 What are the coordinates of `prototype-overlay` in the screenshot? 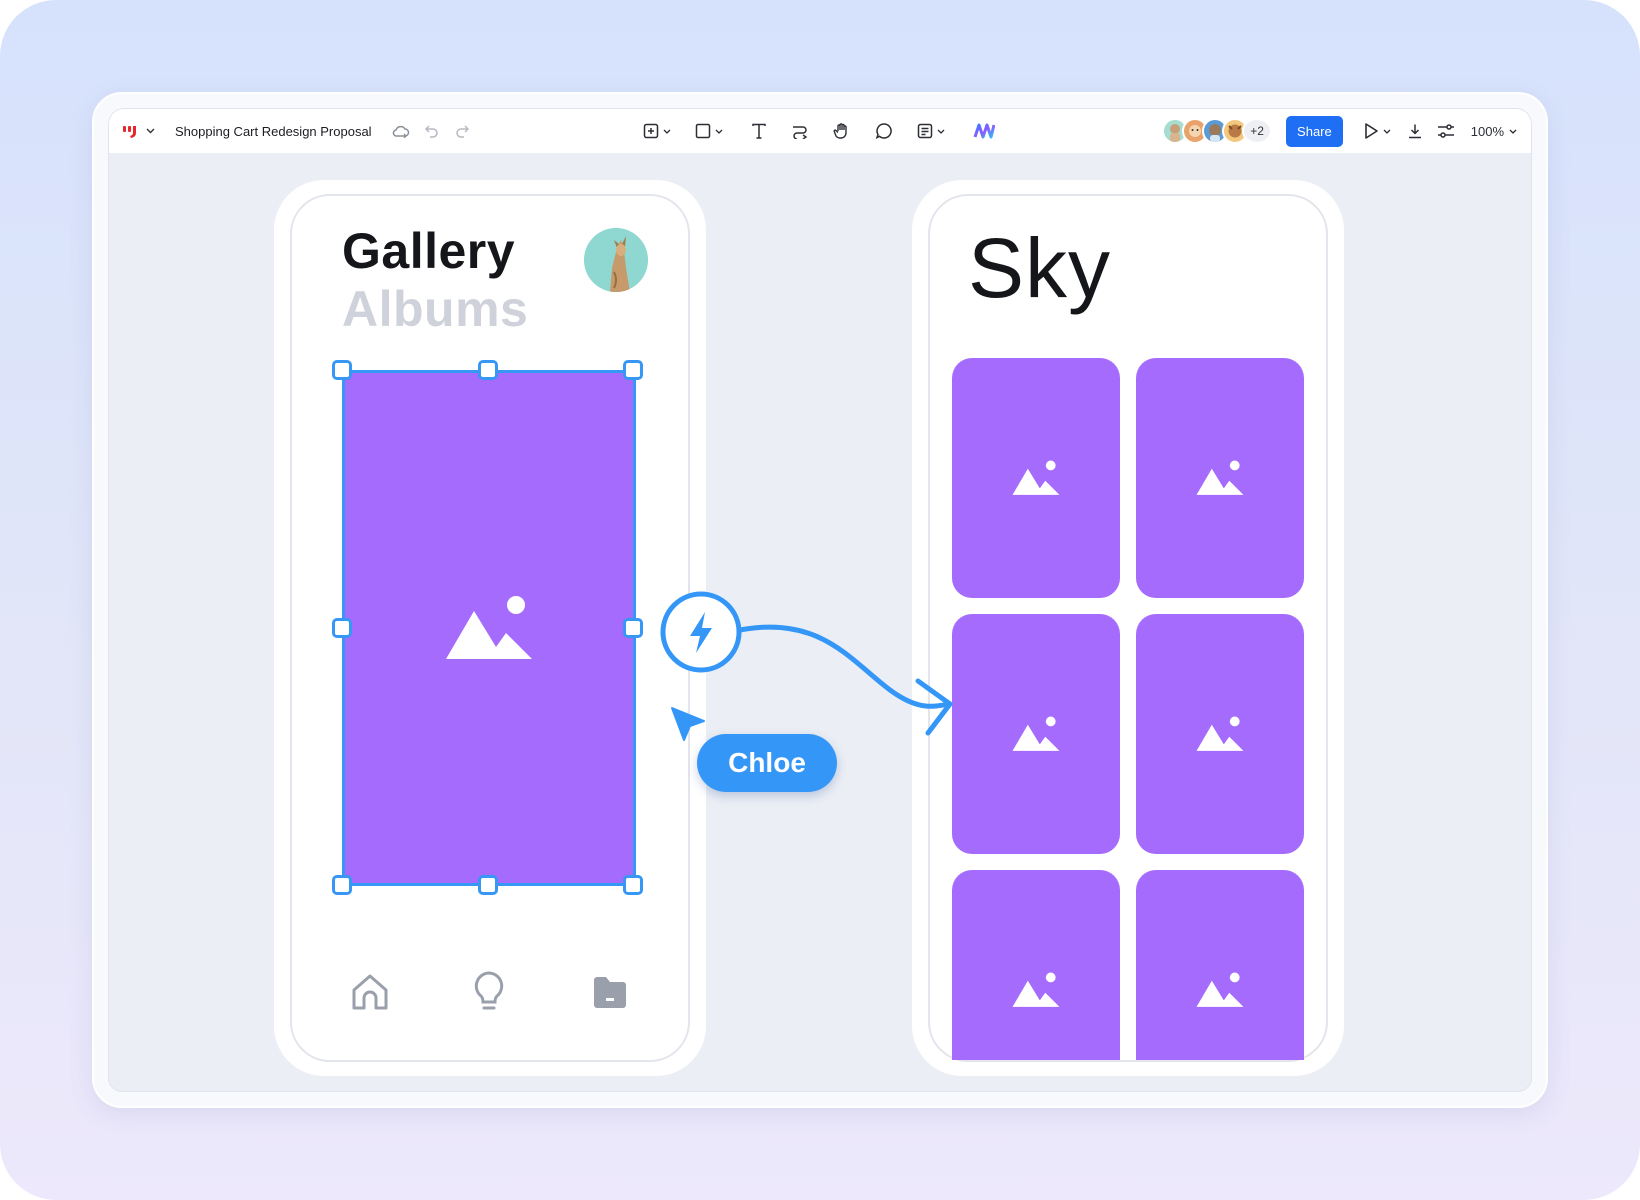 It's located at (806, 666).